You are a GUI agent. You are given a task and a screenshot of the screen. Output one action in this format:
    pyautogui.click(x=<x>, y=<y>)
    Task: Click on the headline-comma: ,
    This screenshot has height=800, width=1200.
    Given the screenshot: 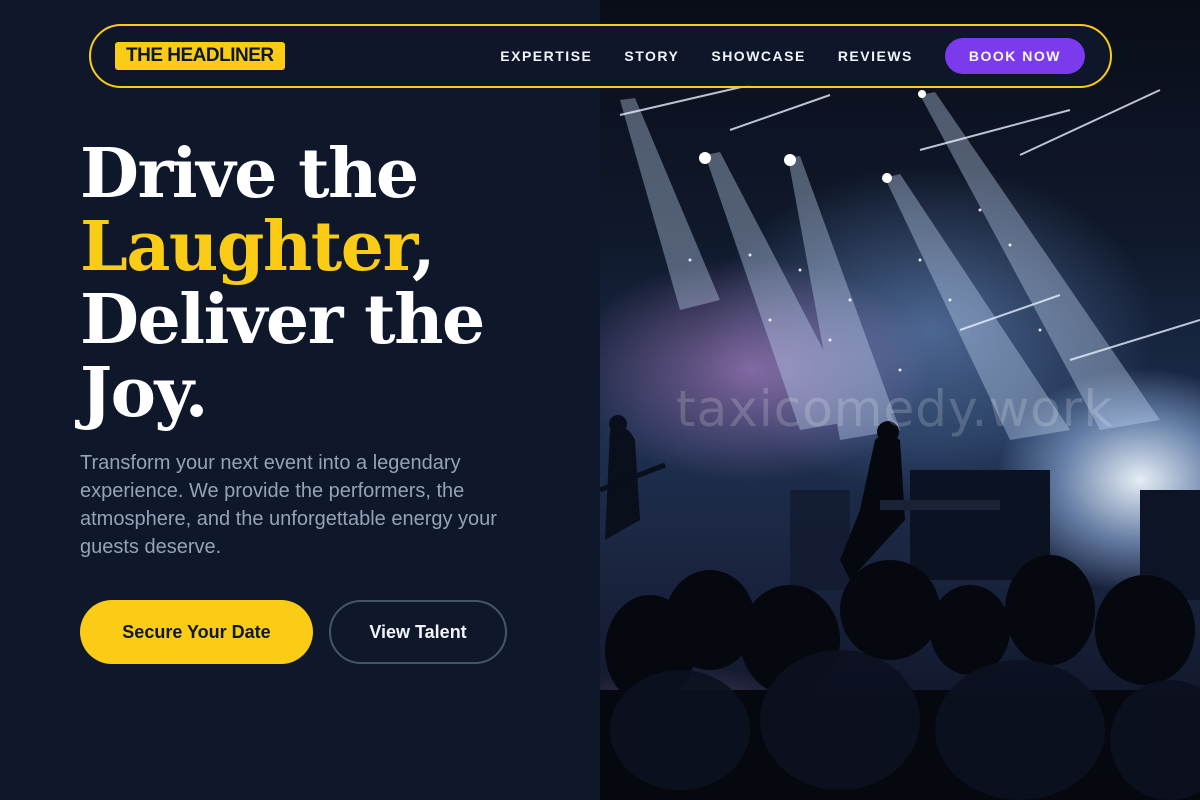 What is the action you would take?
    pyautogui.click(x=423, y=247)
    